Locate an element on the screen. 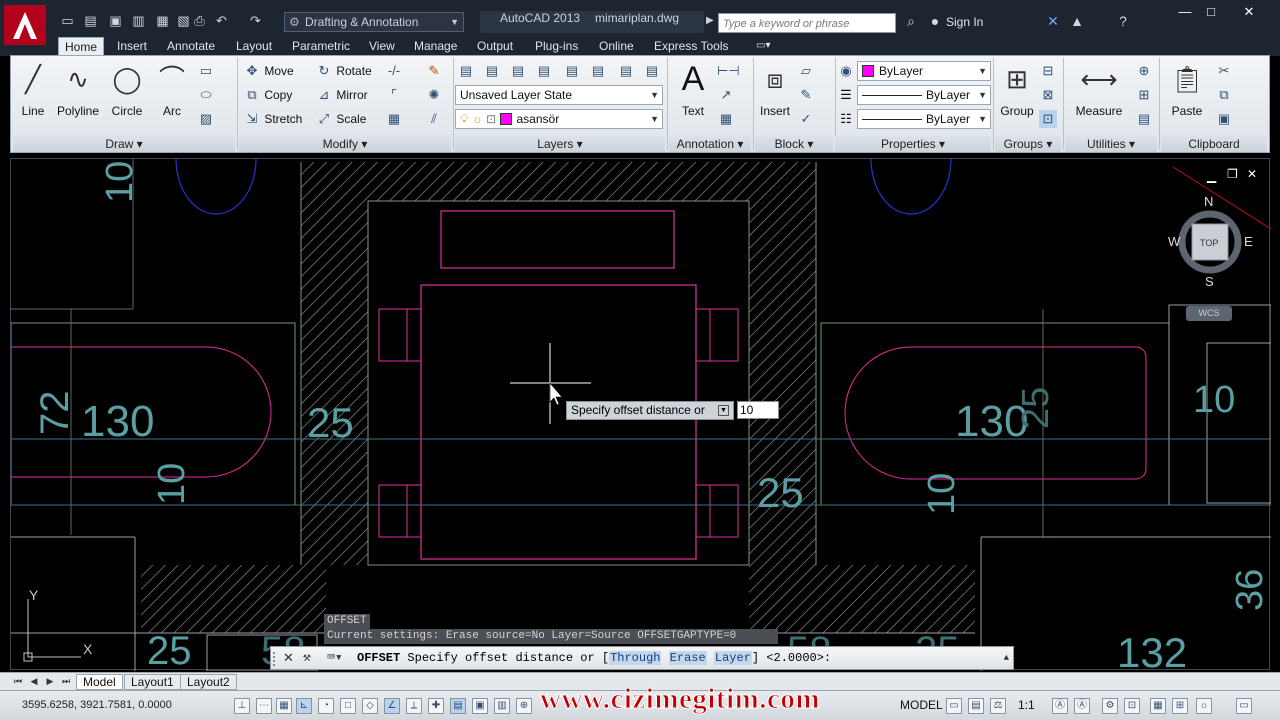 This screenshot has height=720, width=1280. viewcube-north: N is located at coordinates (1208, 201).